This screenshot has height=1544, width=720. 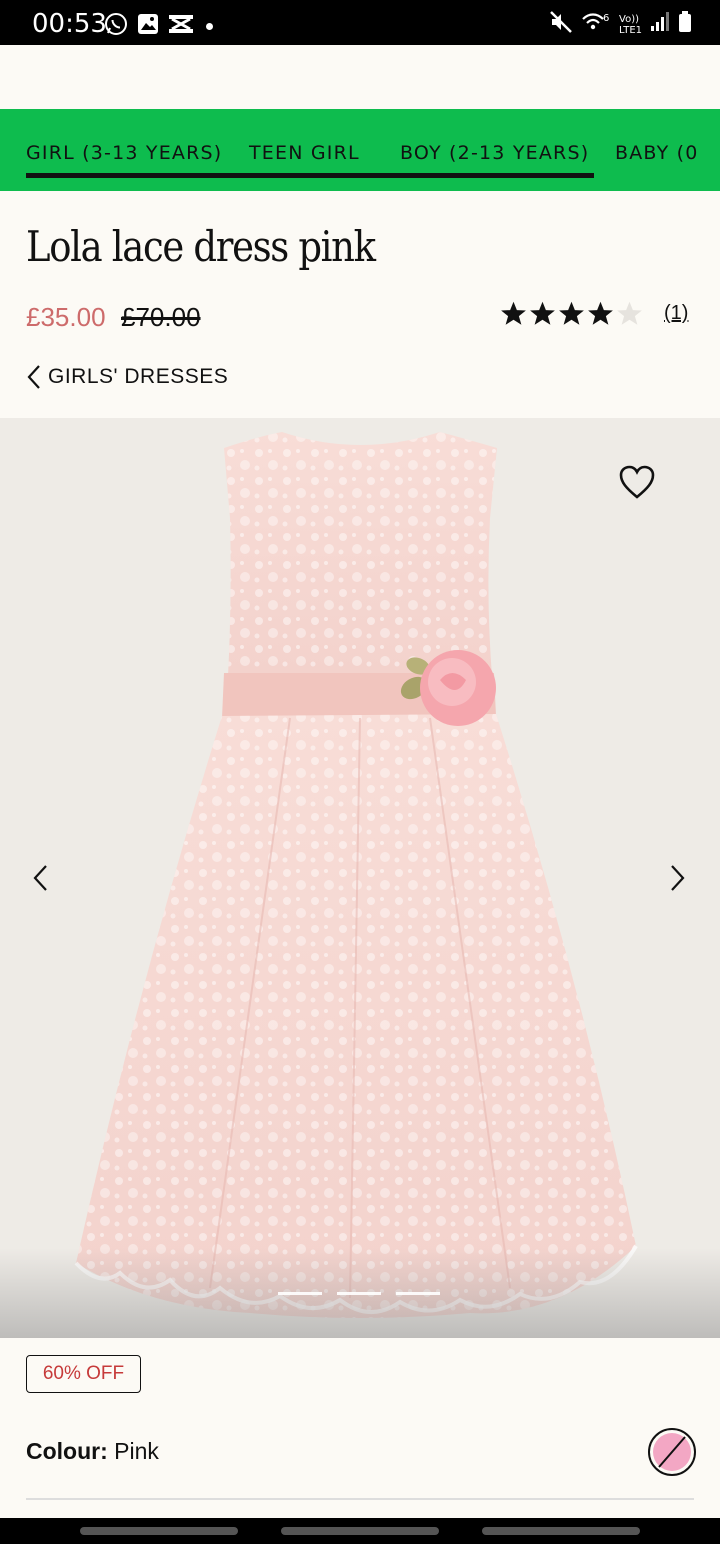 I want to click on battery-icon, so click(x=685, y=24).